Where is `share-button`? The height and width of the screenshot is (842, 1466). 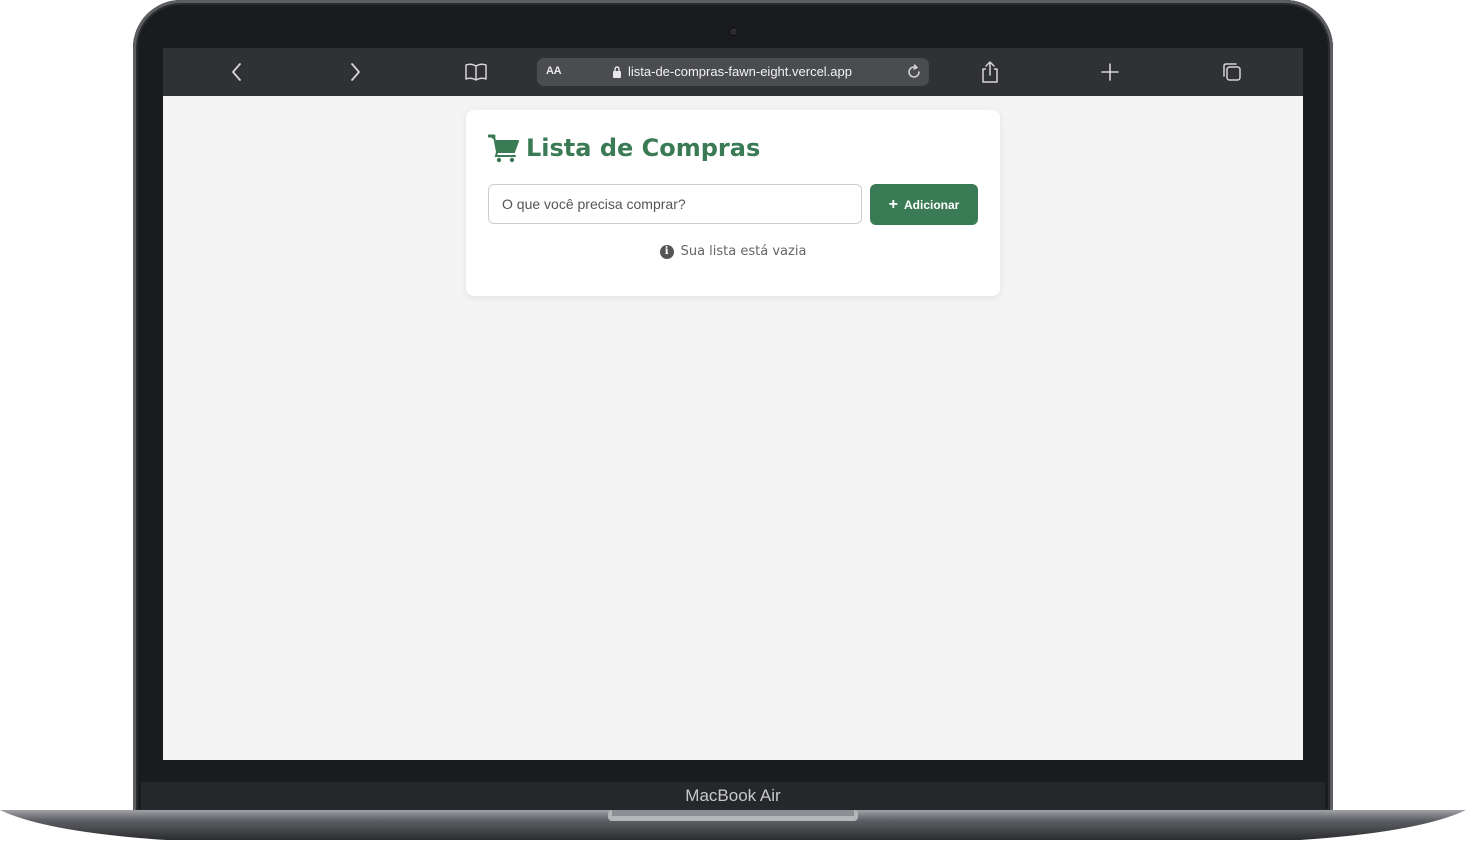
share-button is located at coordinates (990, 72).